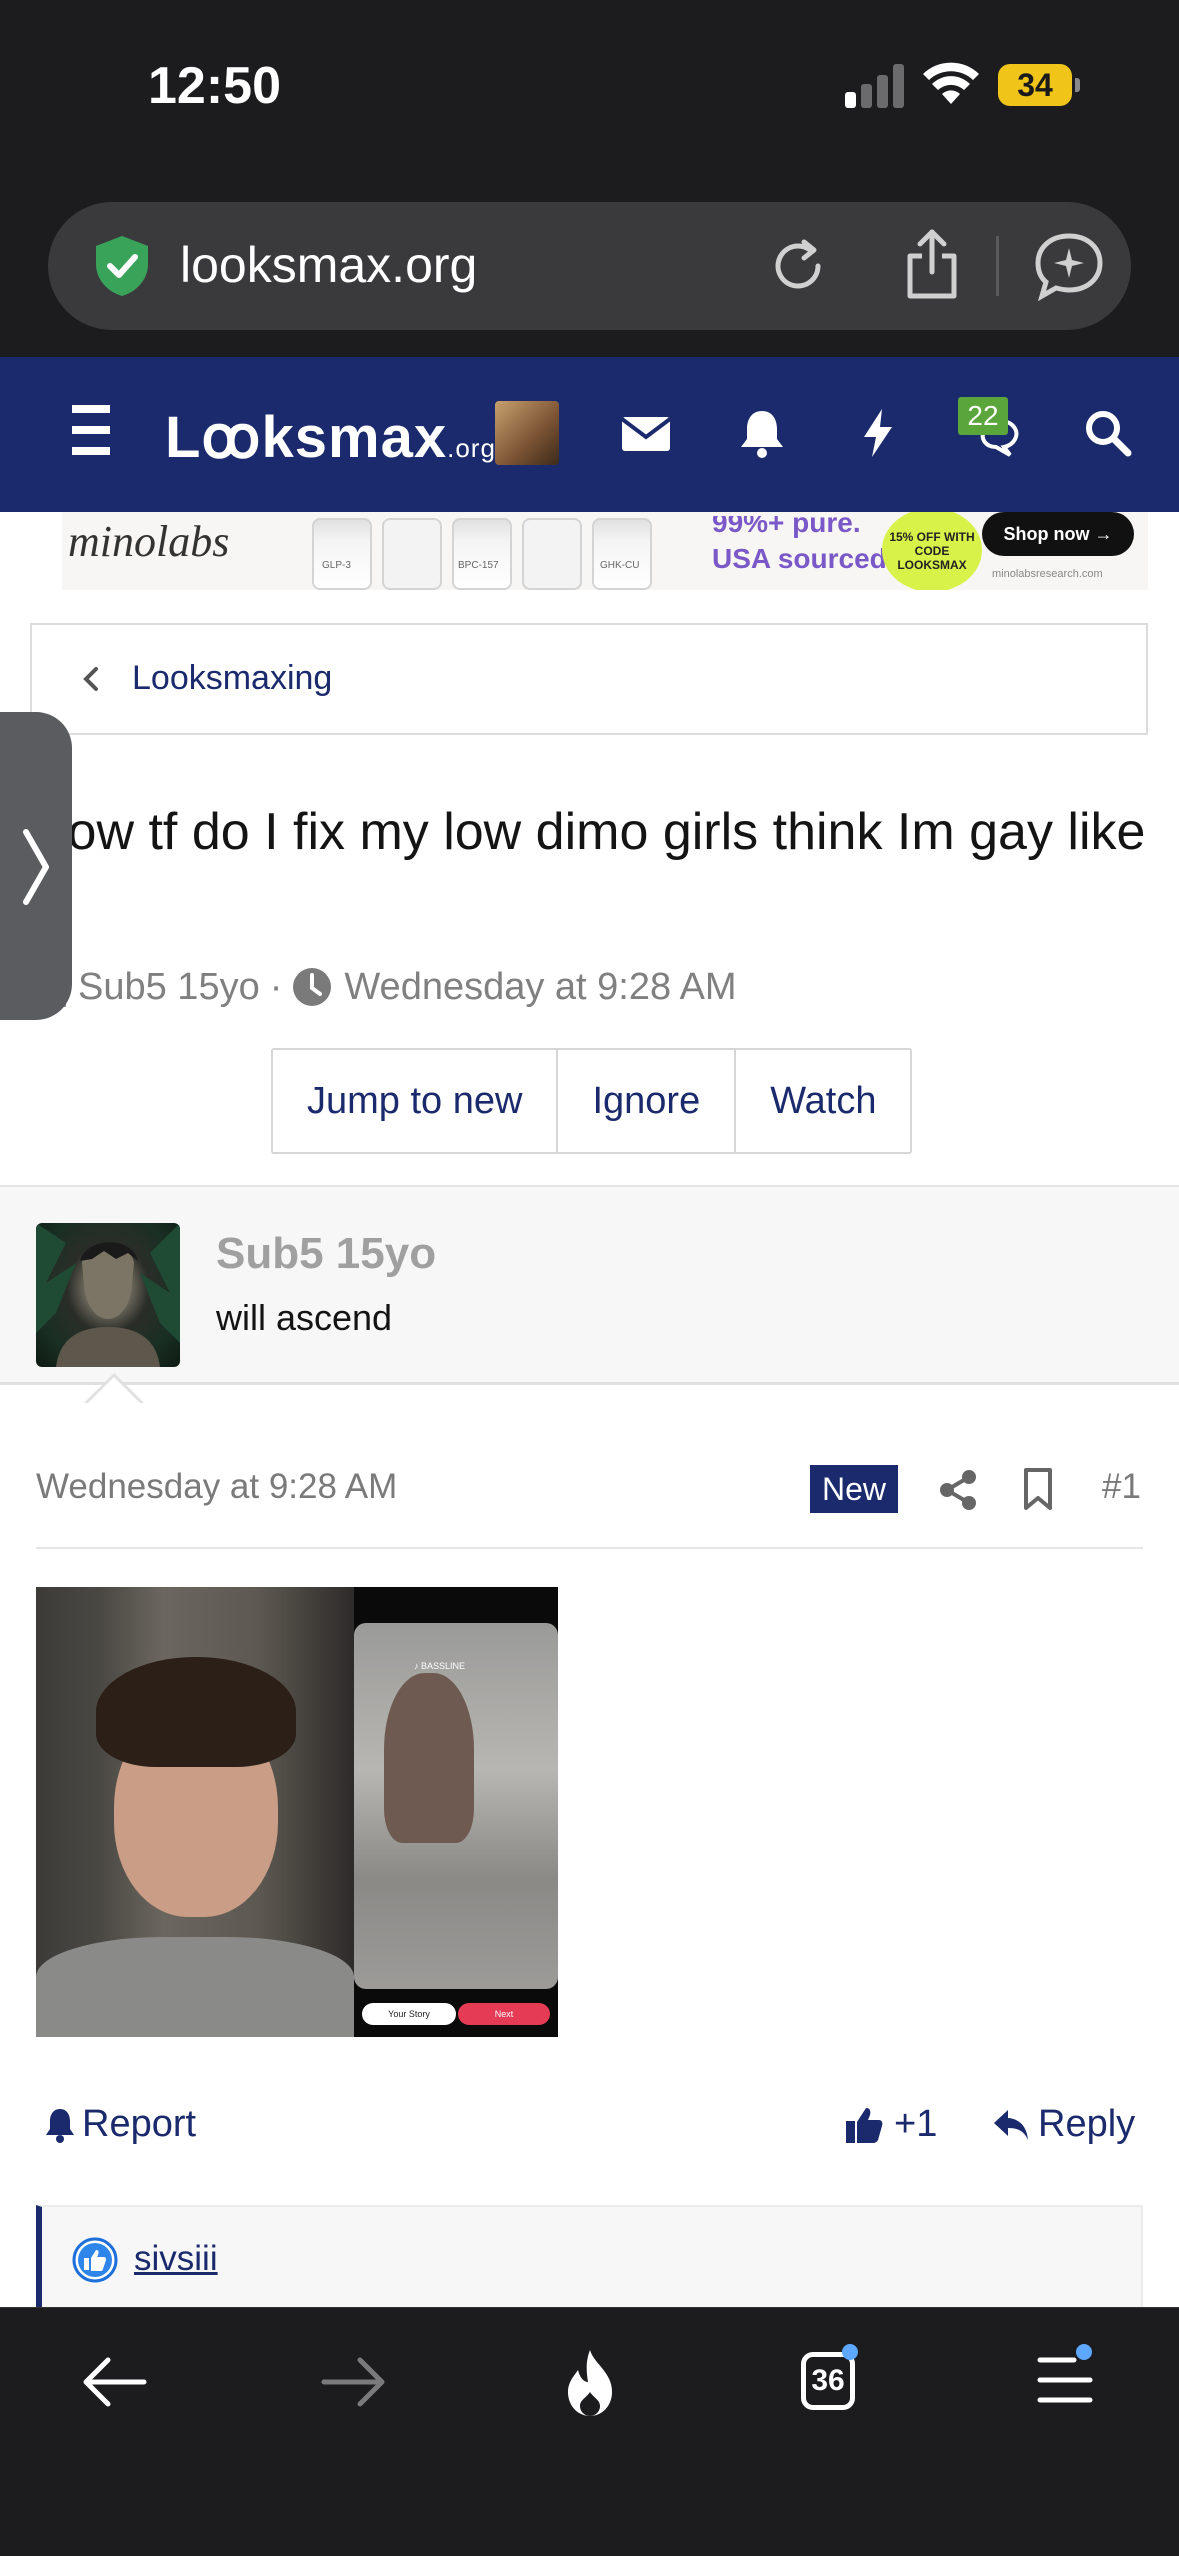 This screenshot has height=2556, width=1179. What do you see at coordinates (997, 266) in the screenshot?
I see `url-divider` at bounding box center [997, 266].